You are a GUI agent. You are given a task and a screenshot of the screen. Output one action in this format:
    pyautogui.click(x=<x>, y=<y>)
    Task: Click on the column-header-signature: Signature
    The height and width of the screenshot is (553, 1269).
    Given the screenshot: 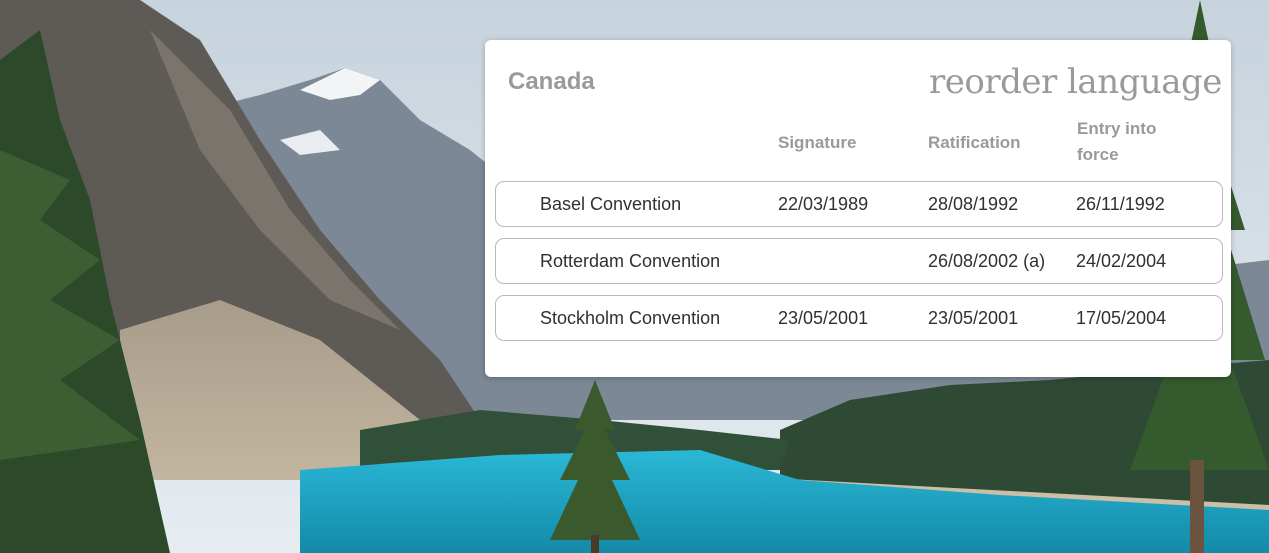 What is the action you would take?
    pyautogui.click(x=817, y=142)
    